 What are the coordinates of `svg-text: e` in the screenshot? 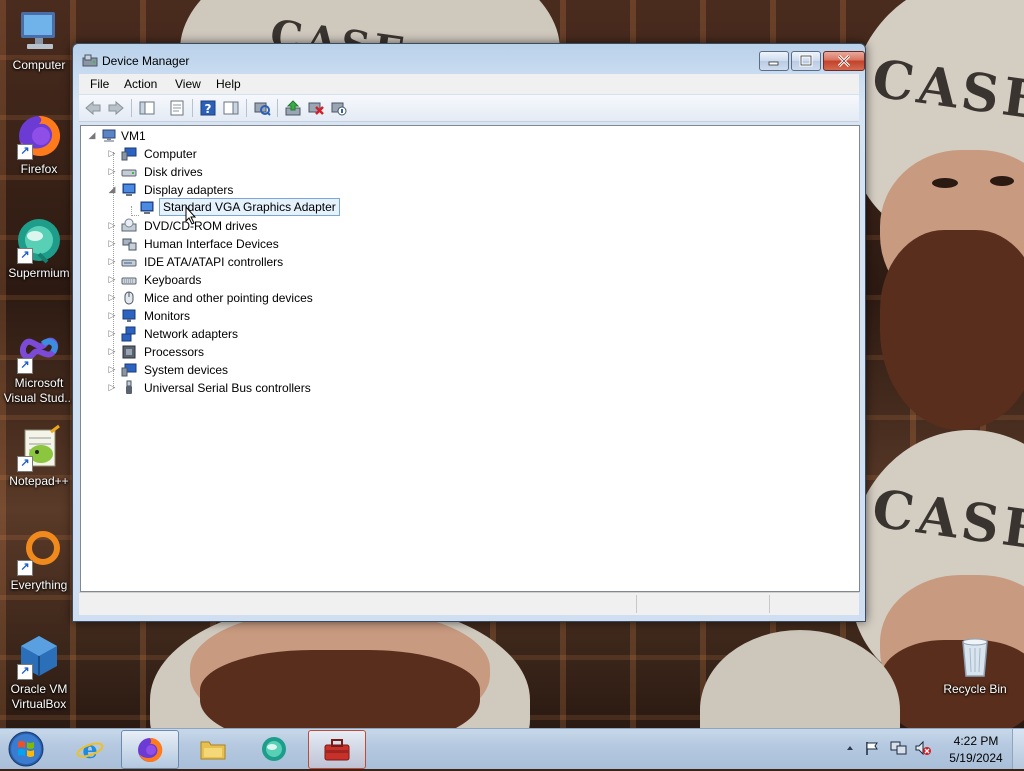 It's located at (89, 749).